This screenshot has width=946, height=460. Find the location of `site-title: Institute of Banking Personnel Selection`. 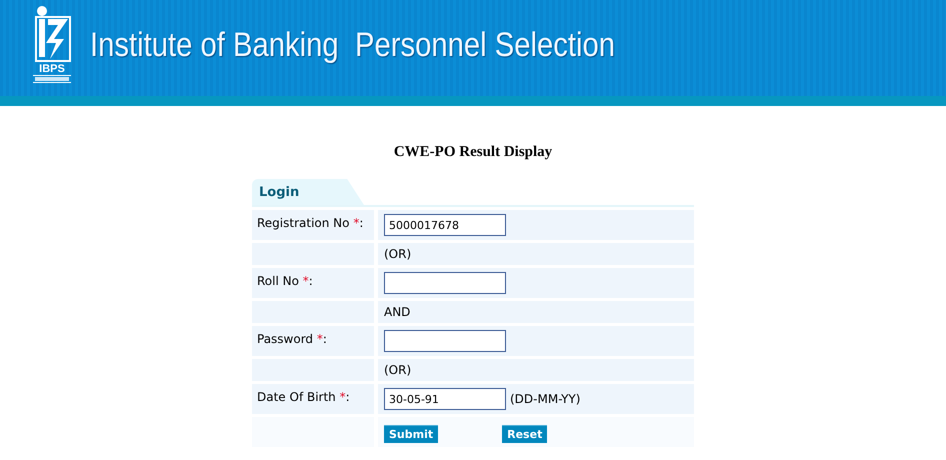

site-title: Institute of Banking Personnel Selection is located at coordinates (353, 45).